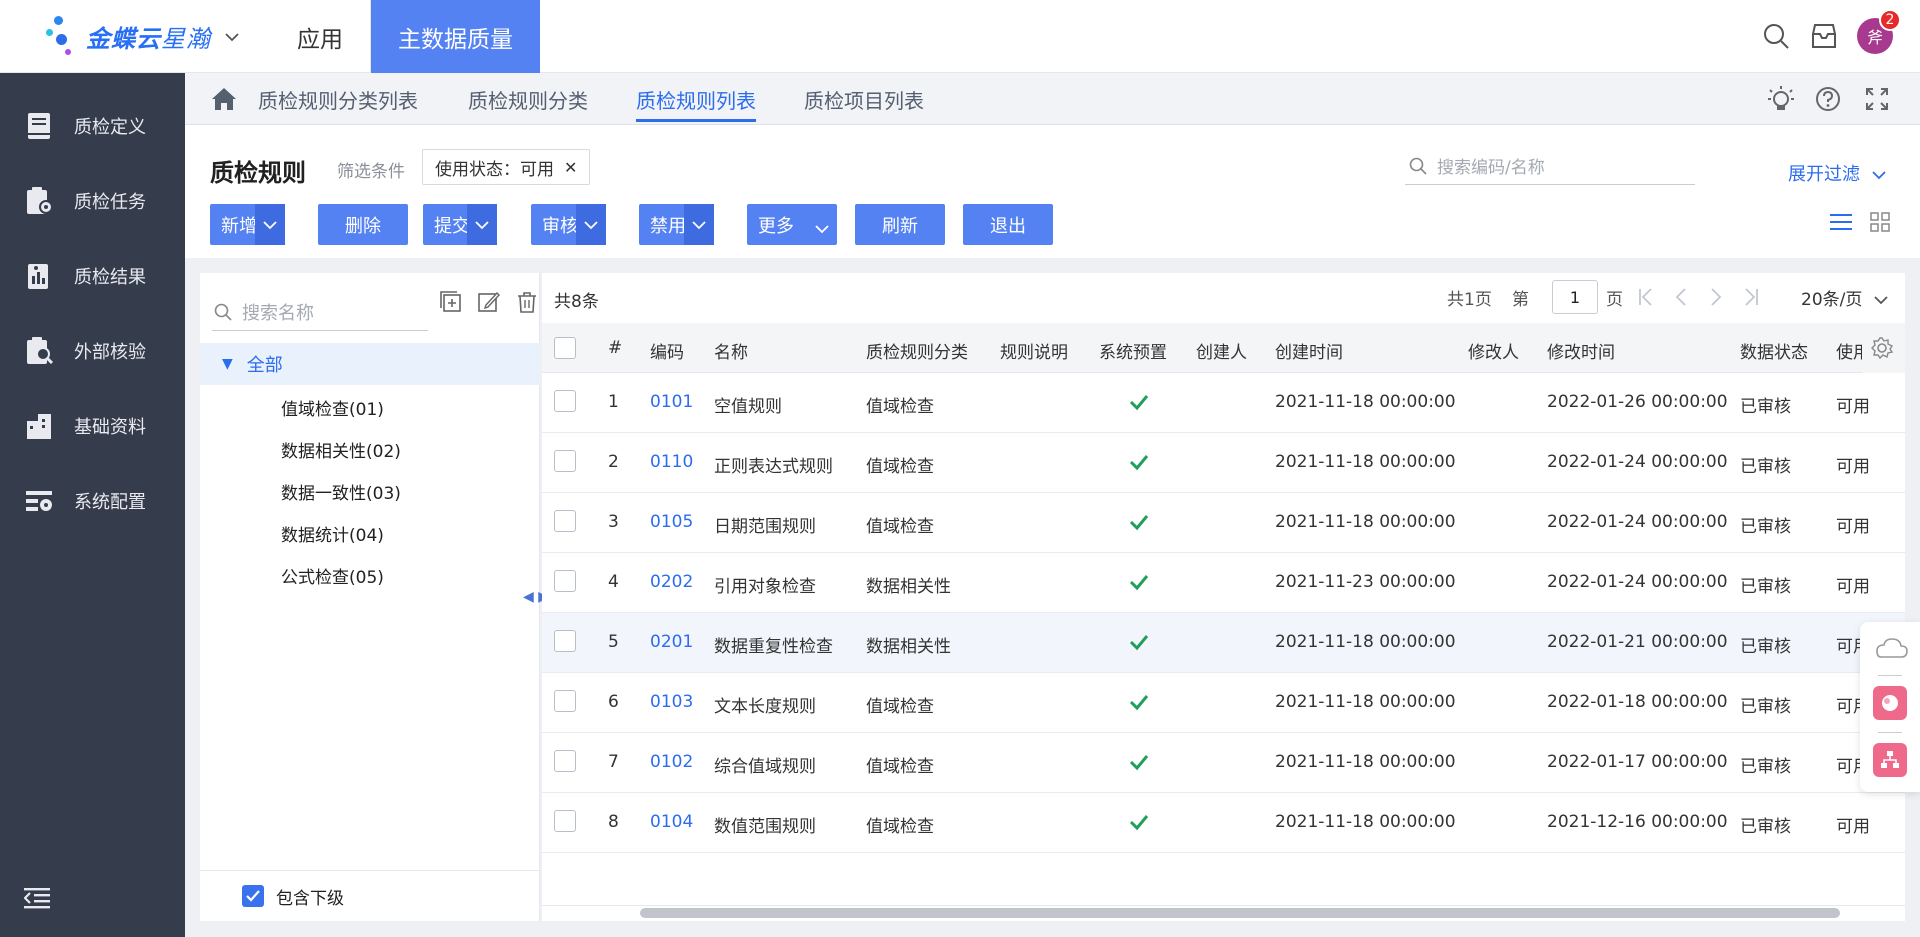  What do you see at coordinates (671, 642) in the screenshot?
I see `cell-code: 0201` at bounding box center [671, 642].